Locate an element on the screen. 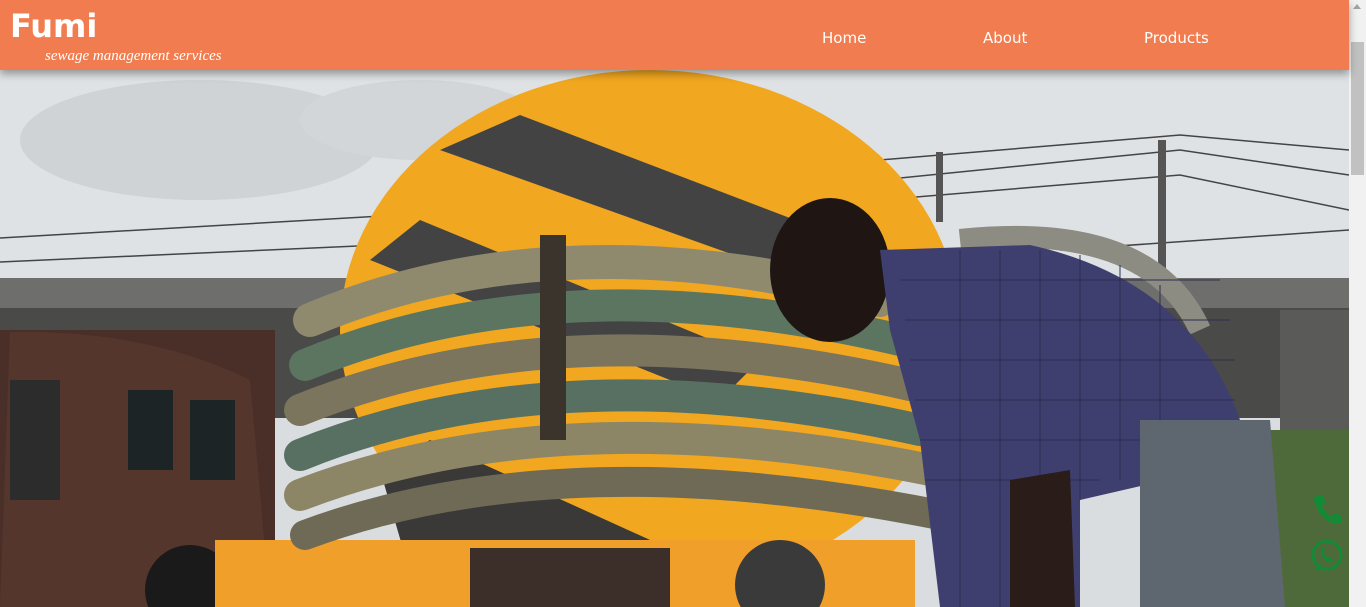 Image resolution: width=1366 pixels, height=607 pixels. site-logo: Fumi is located at coordinates (53, 26).